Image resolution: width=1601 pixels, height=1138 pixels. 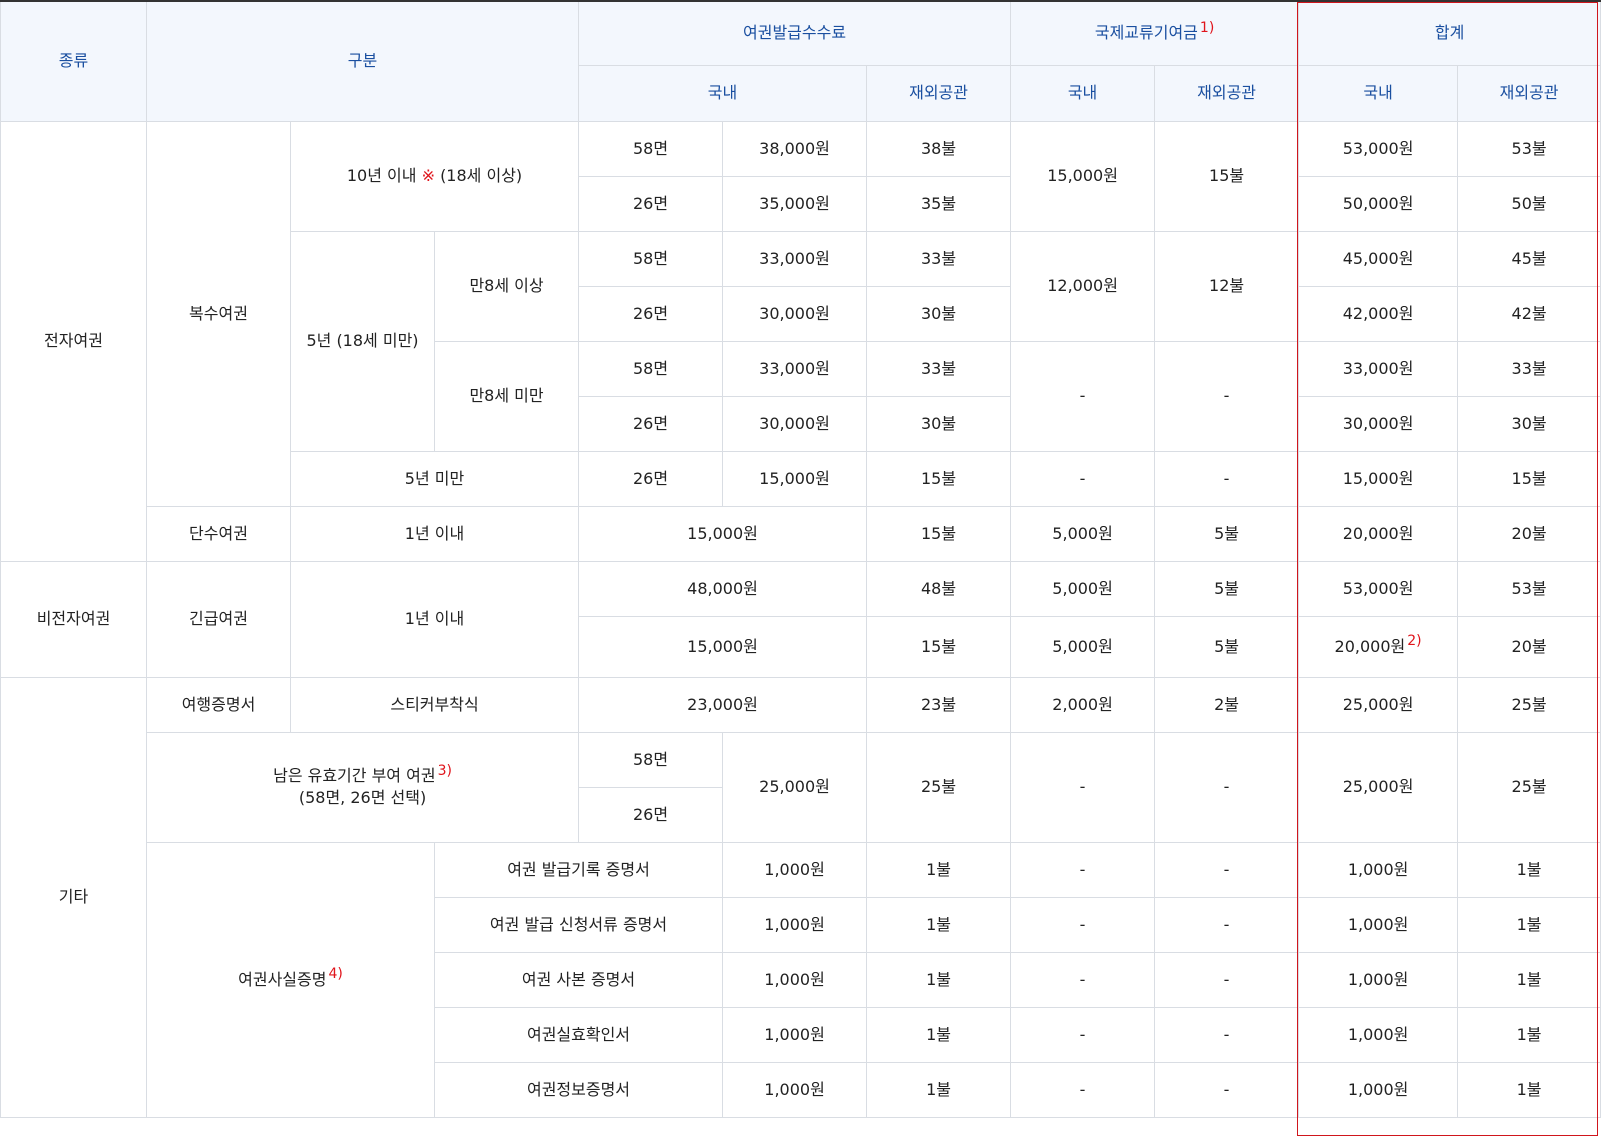 What do you see at coordinates (1083, 704) in the screenshot?
I see `fund-domestic-cell: 2,000원` at bounding box center [1083, 704].